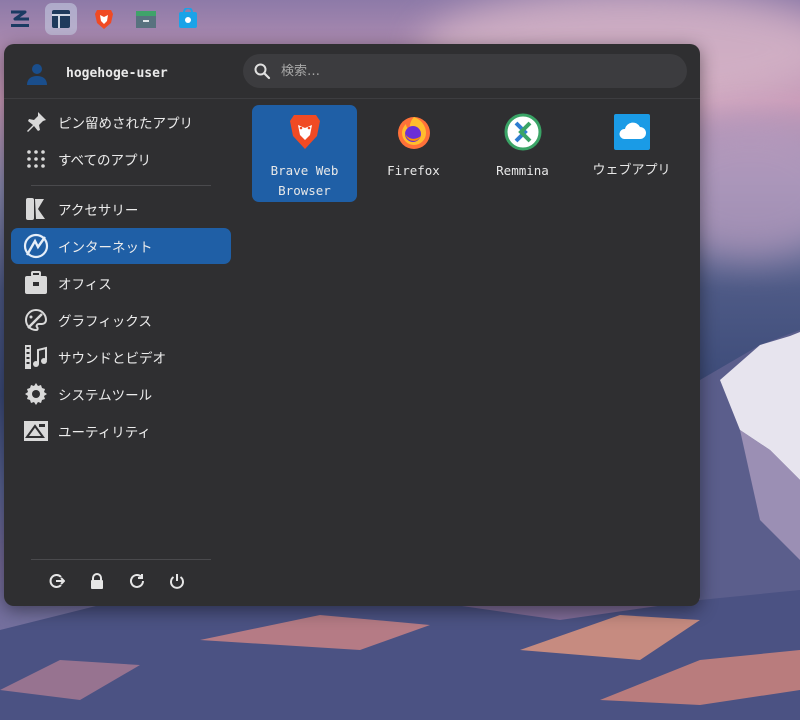 This screenshot has height=720, width=800. I want to click on category-system-tools: システムツール, so click(121, 394).